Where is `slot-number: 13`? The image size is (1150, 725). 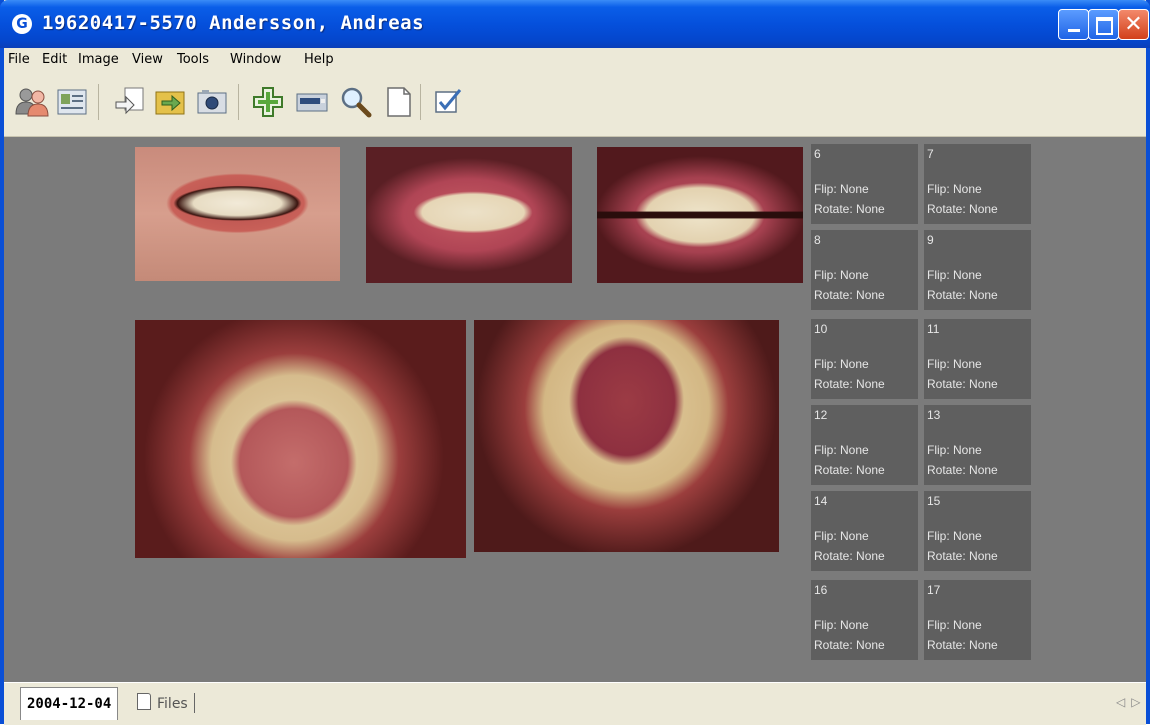
slot-number: 13 is located at coordinates (934, 415).